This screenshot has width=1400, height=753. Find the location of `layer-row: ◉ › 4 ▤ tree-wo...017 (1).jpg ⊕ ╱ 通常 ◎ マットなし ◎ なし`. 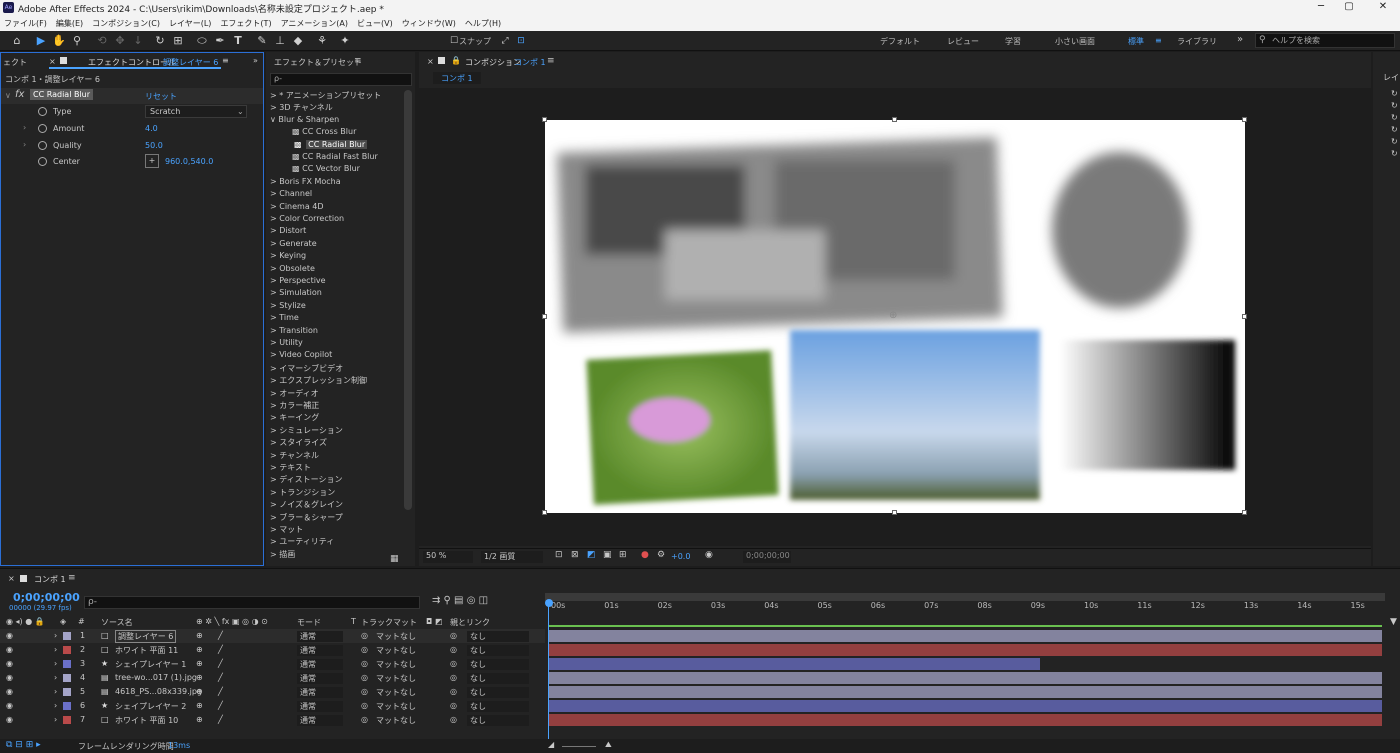

layer-row: ◉ › 4 ▤ tree-wo...017 (1).jpg ⊕ ╱ 通常 ◎ マットなし ◎ なし is located at coordinates (272, 678).